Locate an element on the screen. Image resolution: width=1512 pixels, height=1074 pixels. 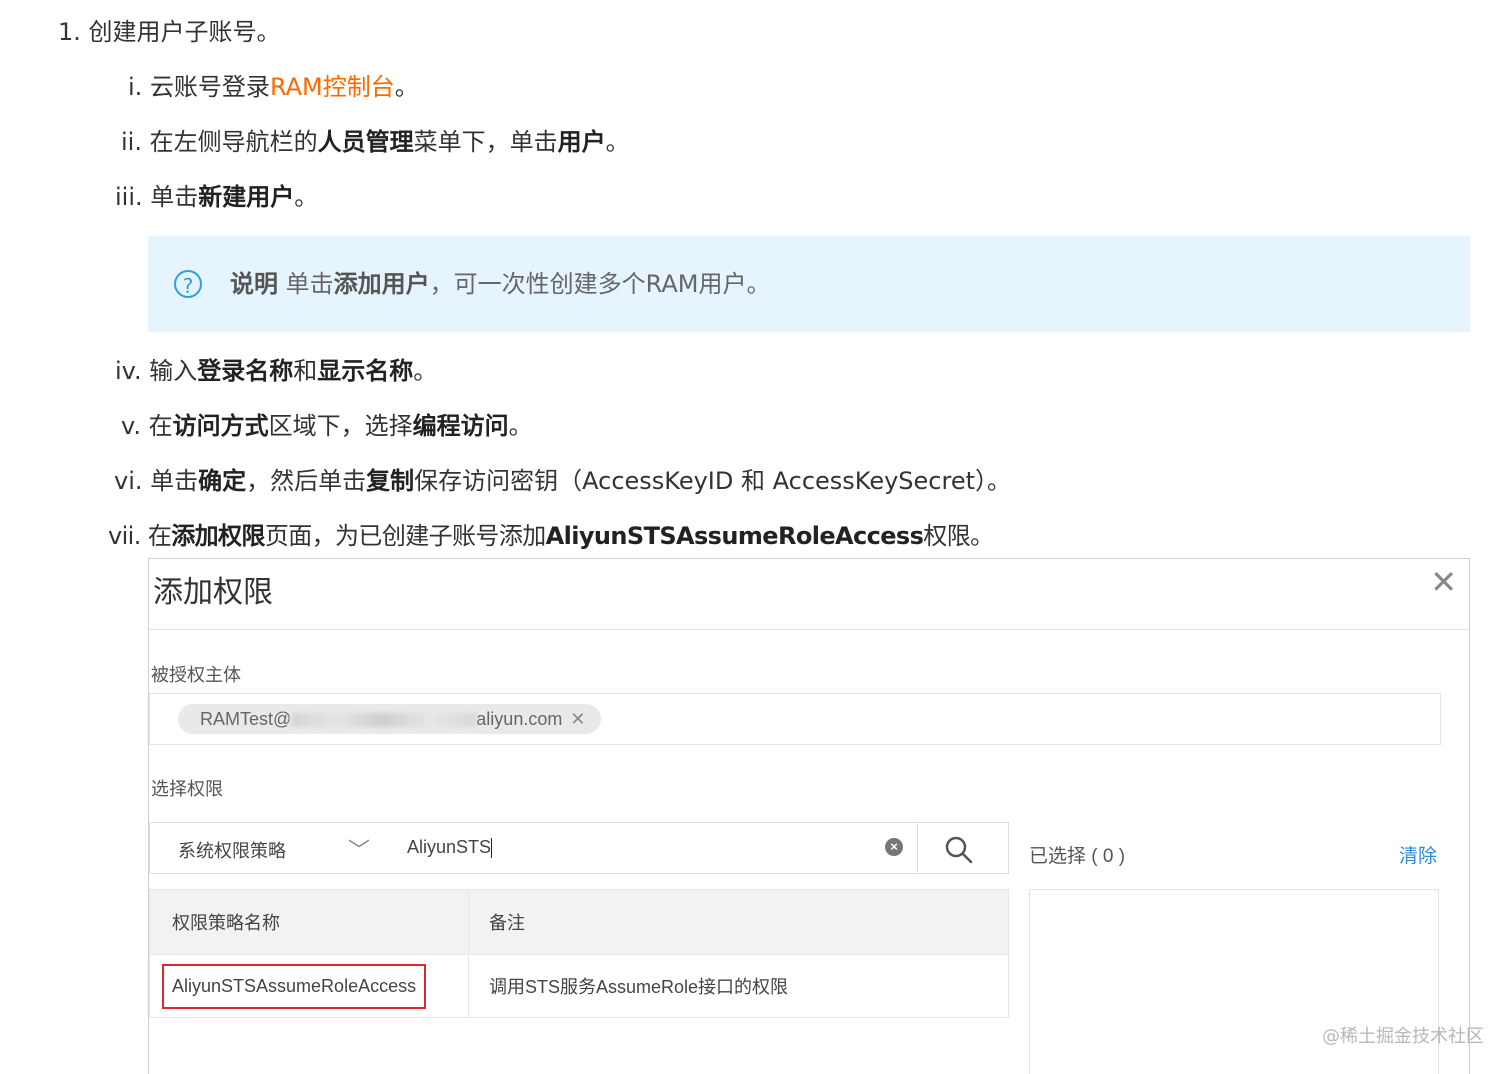
step-text: 权限。 is located at coordinates (958, 536).